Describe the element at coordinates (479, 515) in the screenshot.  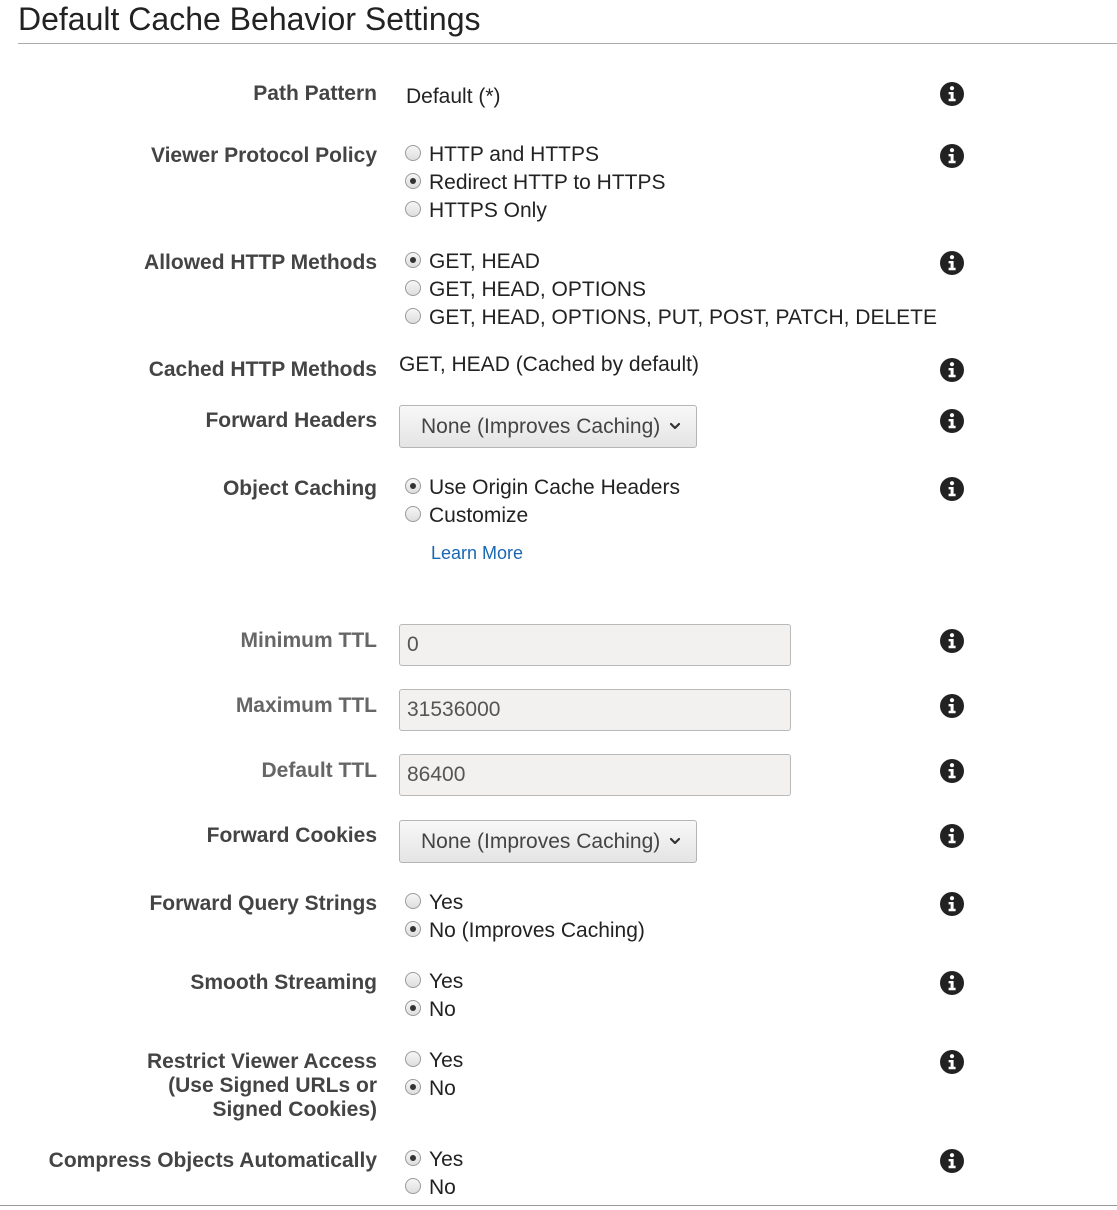
I see `radio-option-label: Customize` at that location.